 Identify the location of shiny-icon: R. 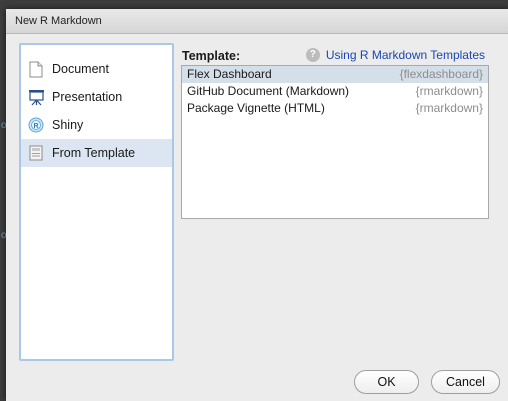
(36, 125).